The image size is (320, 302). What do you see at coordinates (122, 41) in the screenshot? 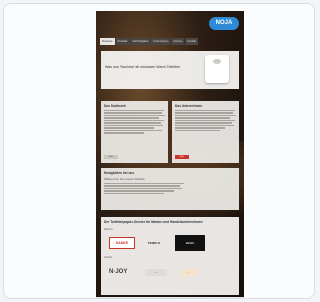
I see `nav-item-produkte: Produkte` at bounding box center [122, 41].